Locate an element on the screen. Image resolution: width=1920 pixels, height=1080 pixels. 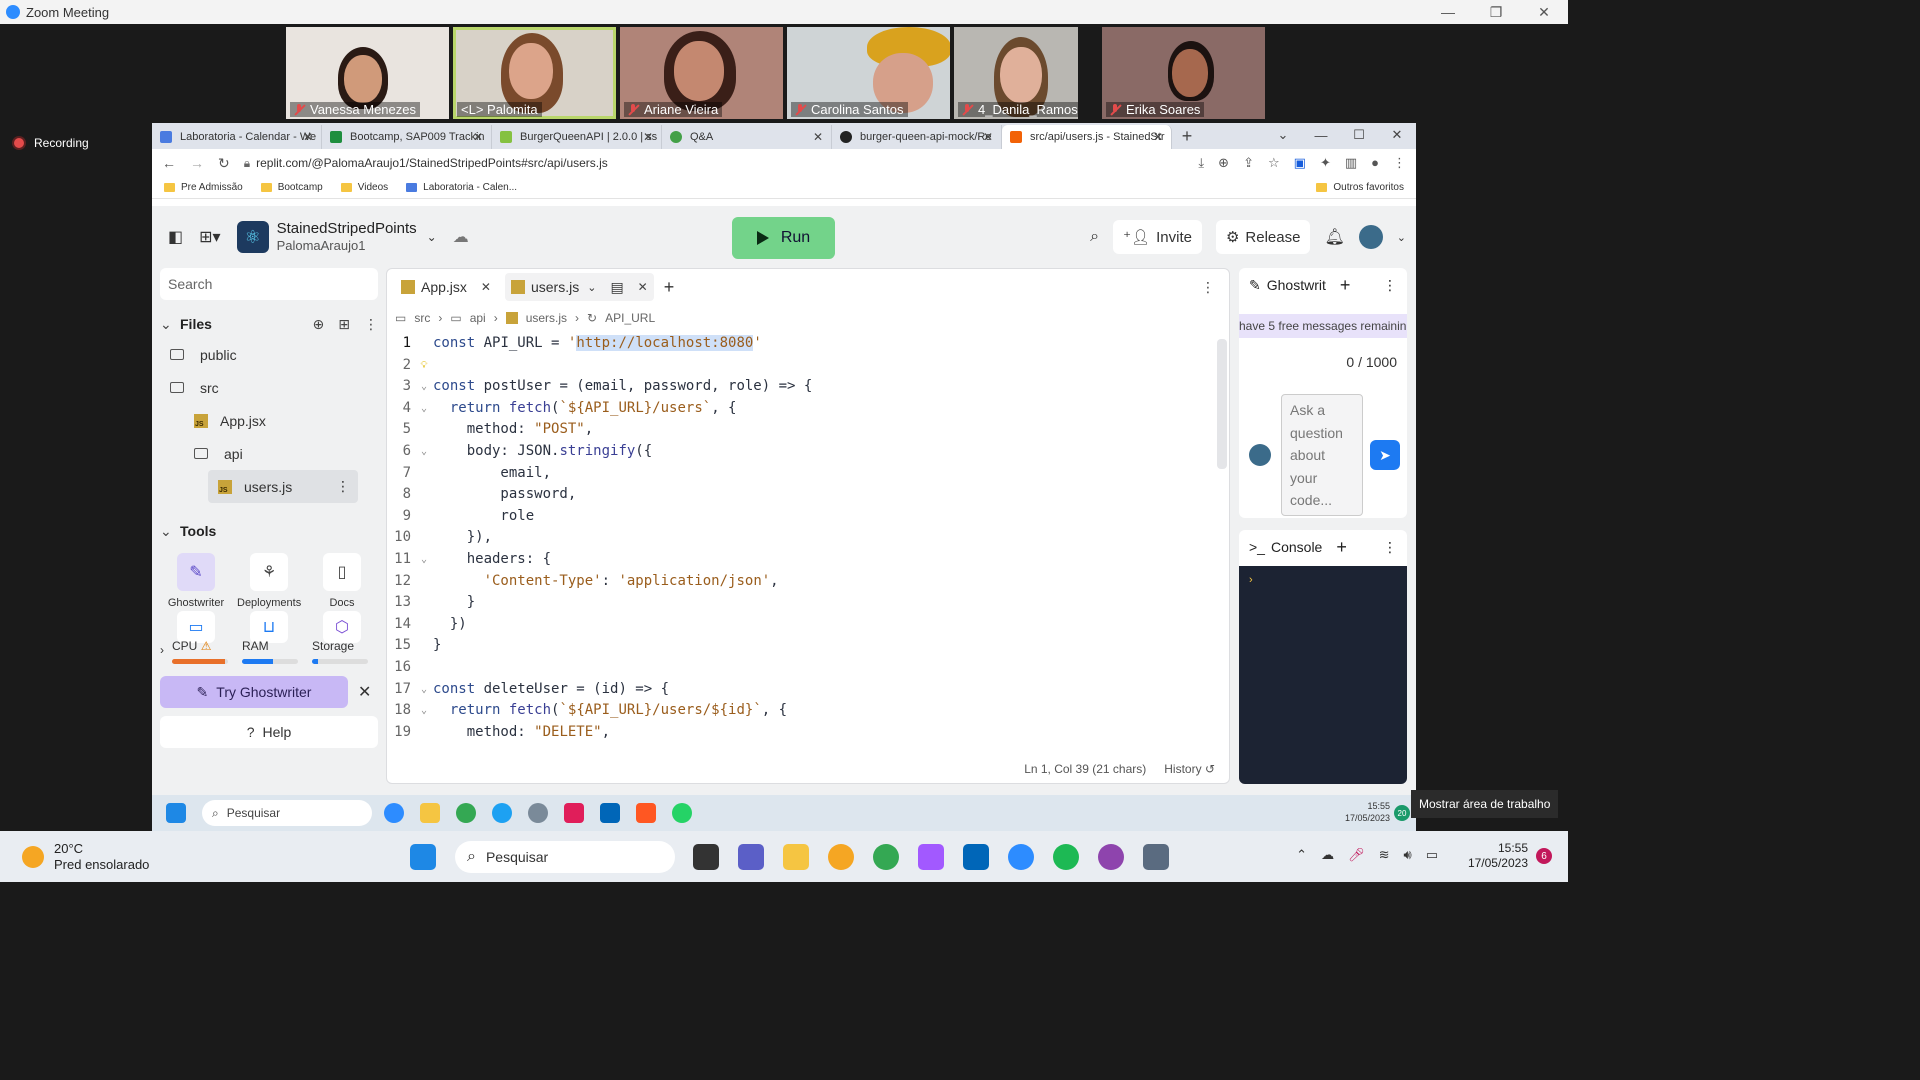
code-line: 11 ⌄ headers: { is located at coordinates (808, 560).